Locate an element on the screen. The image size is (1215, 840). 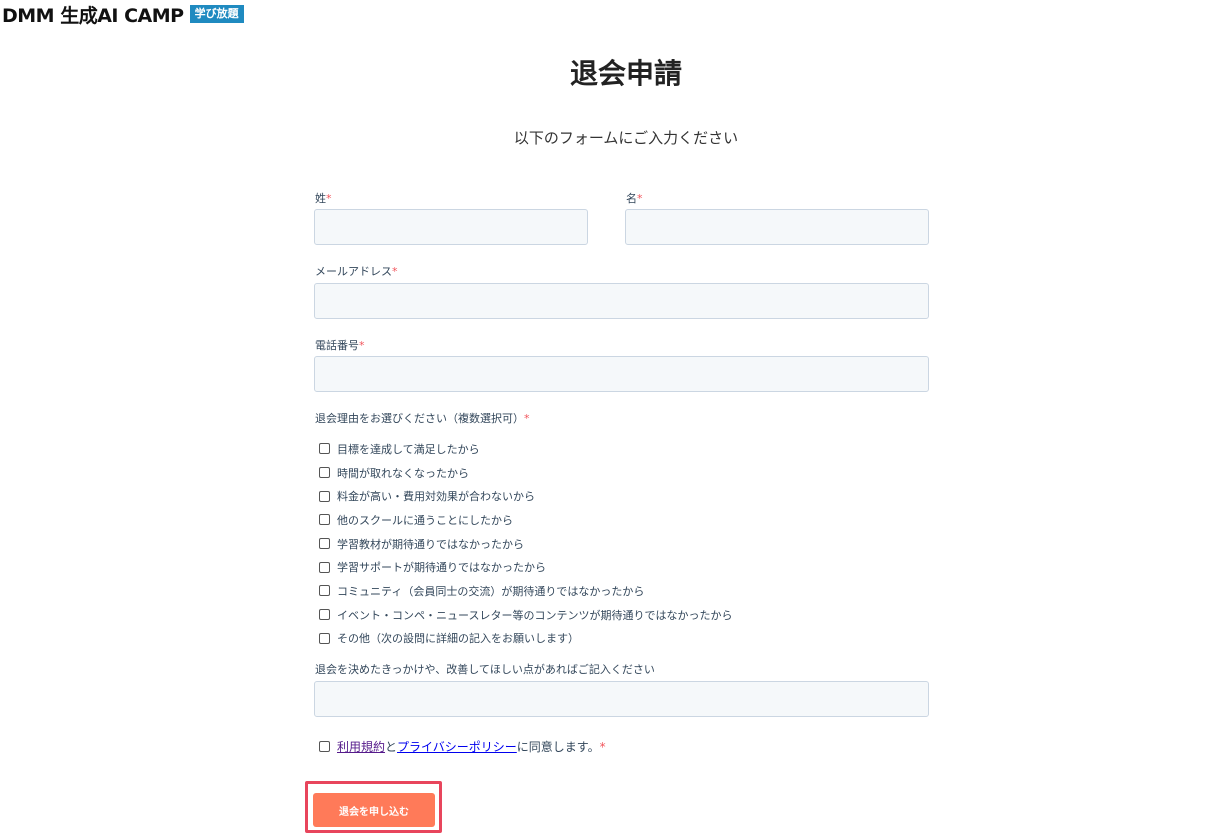
email-input is located at coordinates (621, 301).